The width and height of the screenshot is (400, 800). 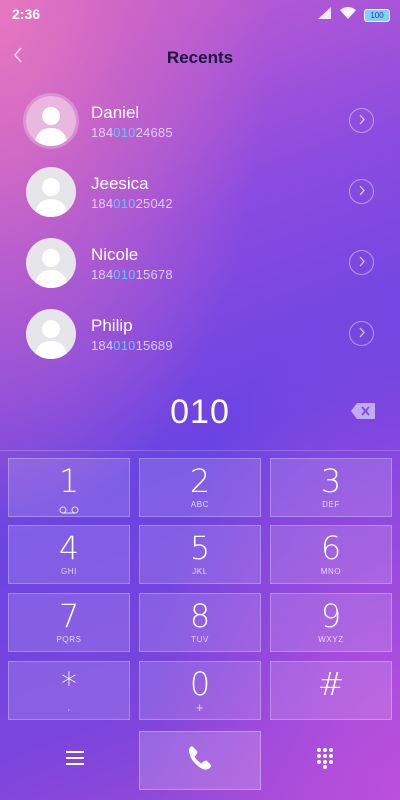 I want to click on number-suffix: 24685, so click(x=154, y=132).